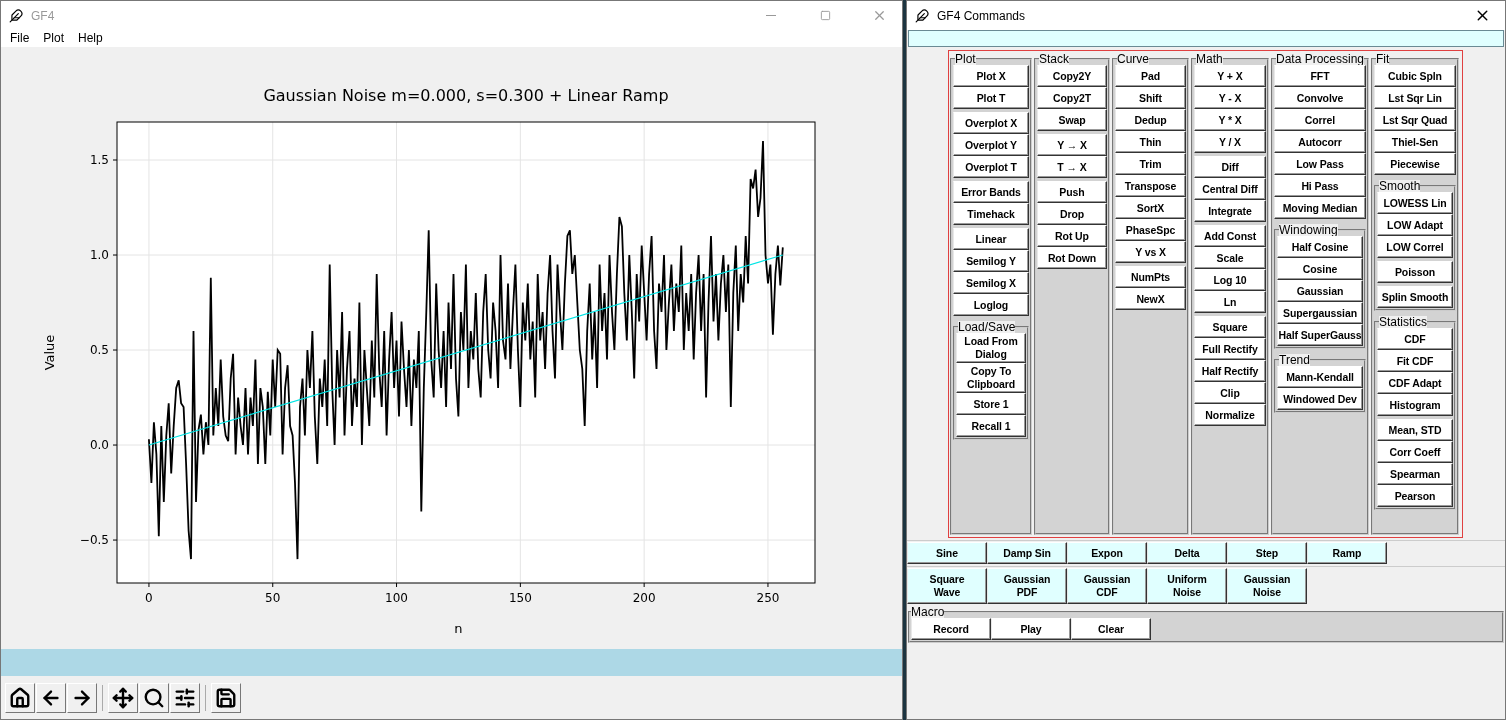 This screenshot has width=1506, height=720. I want to click on command-button: PhaseSpc, so click(1150, 230).